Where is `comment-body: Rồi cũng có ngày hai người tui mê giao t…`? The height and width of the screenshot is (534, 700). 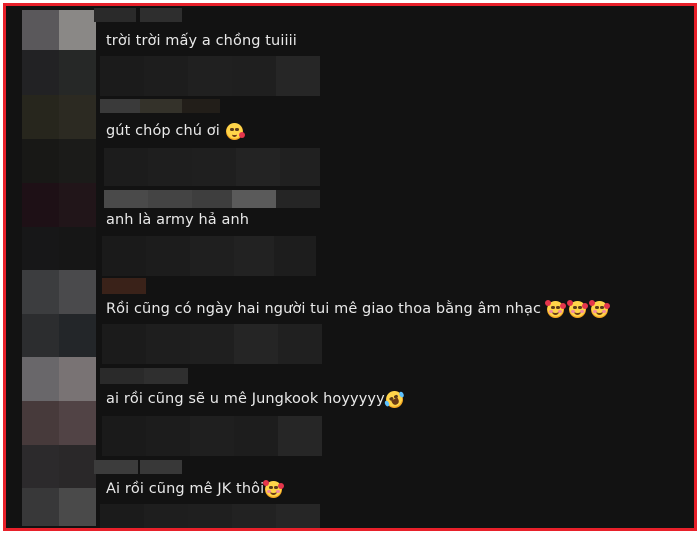
comment-body: Rồi cũng có ngày hai người tui mê giao t… is located at coordinates (324, 309).